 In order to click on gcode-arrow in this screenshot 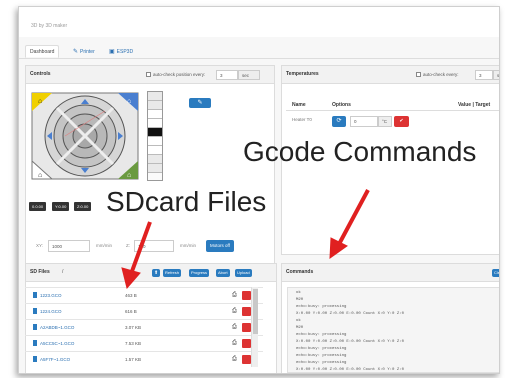, I will do `click(349, 224)`.